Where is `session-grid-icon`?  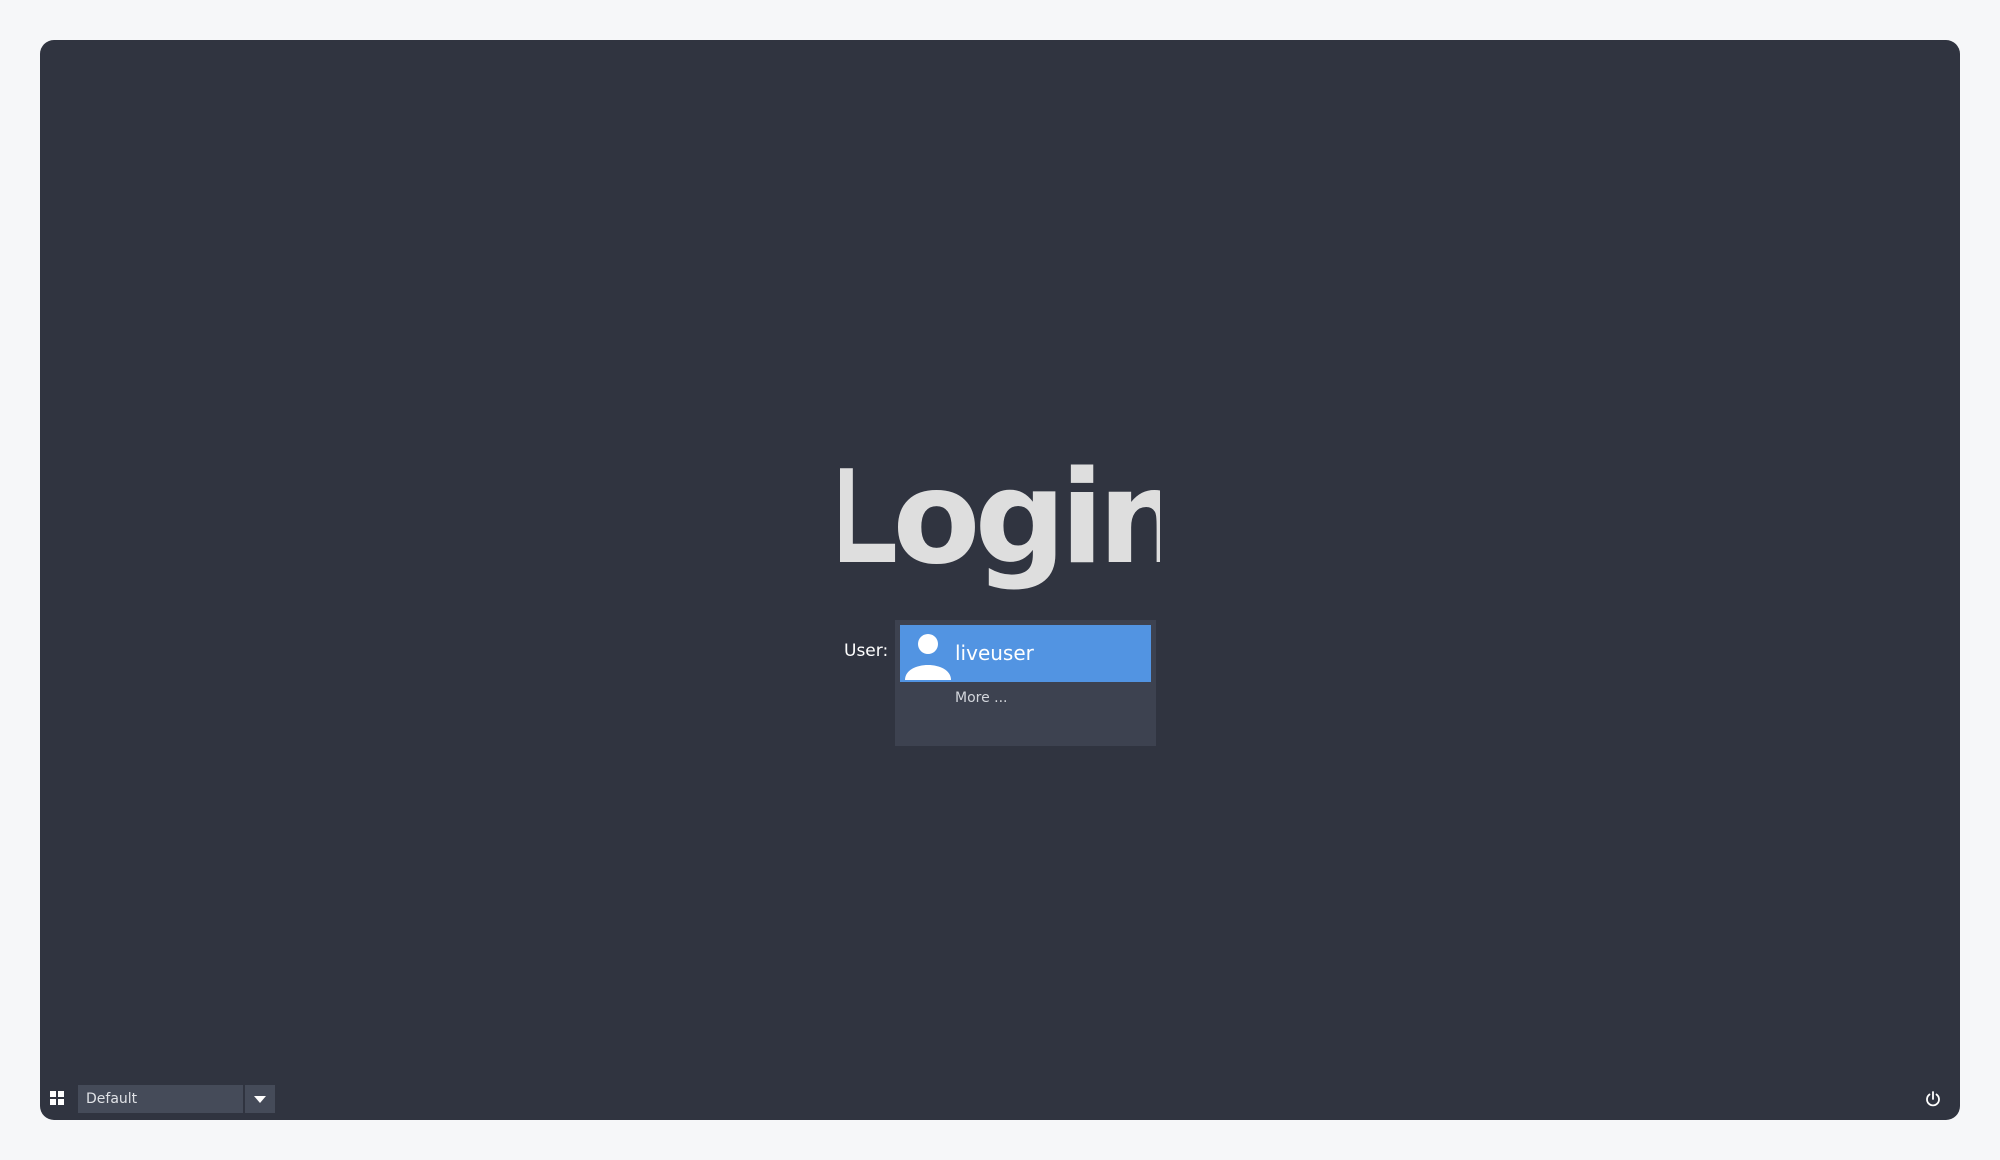 session-grid-icon is located at coordinates (57, 1098).